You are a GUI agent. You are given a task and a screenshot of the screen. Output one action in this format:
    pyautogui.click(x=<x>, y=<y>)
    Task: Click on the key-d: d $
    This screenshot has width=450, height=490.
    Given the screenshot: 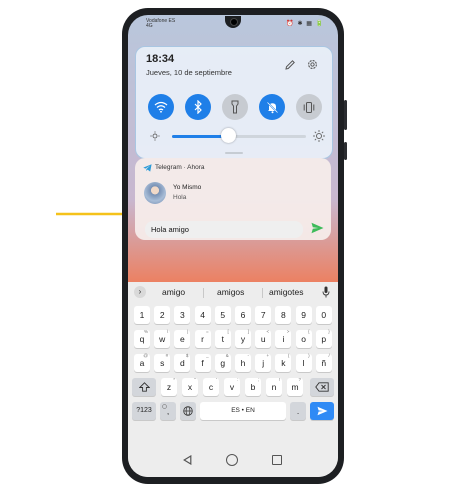 What is the action you would take?
    pyautogui.click(x=182, y=362)
    